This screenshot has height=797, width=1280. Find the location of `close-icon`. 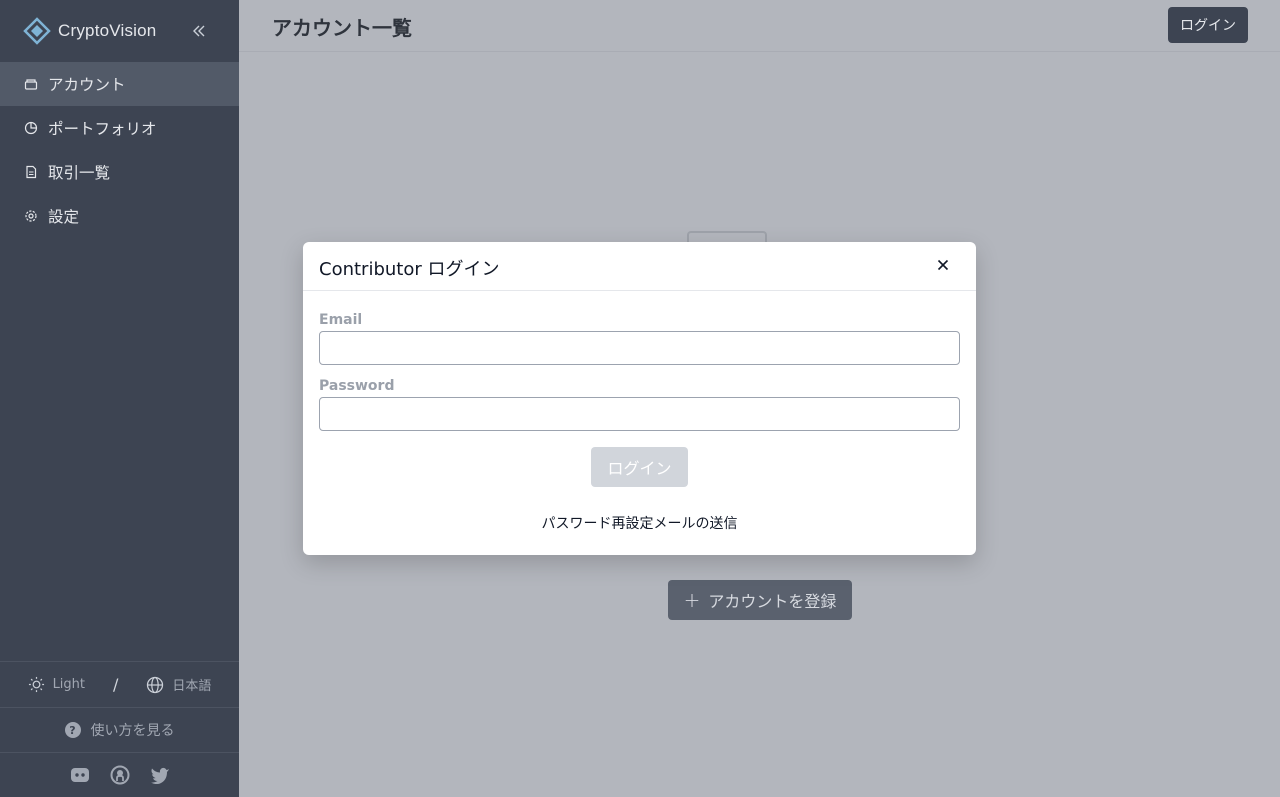

close-icon is located at coordinates (943, 265).